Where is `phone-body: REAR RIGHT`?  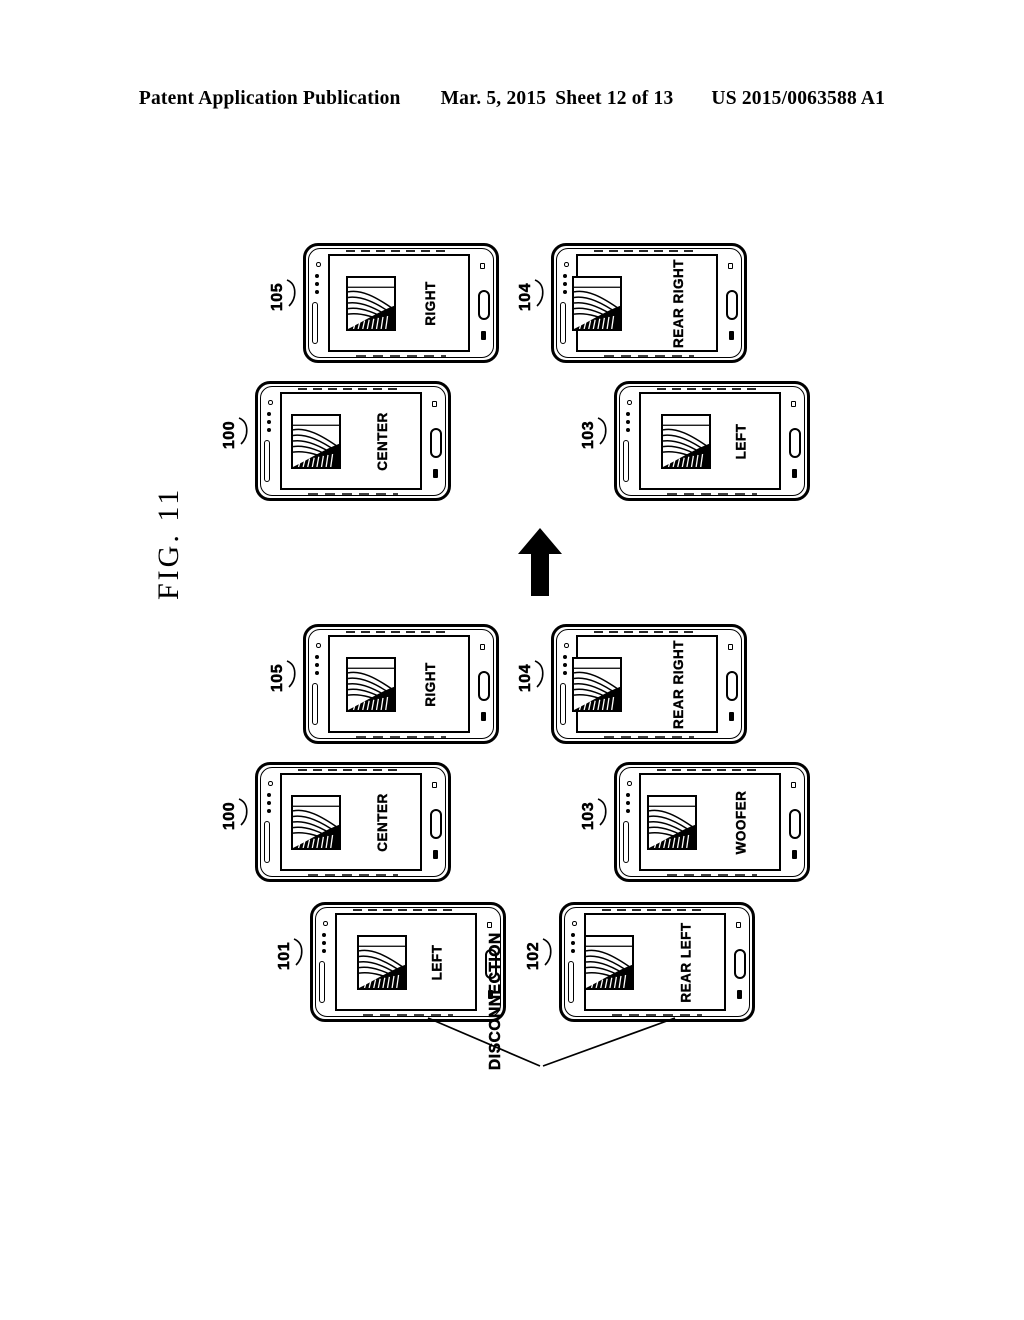 phone-body: REAR RIGHT is located at coordinates (649, 684).